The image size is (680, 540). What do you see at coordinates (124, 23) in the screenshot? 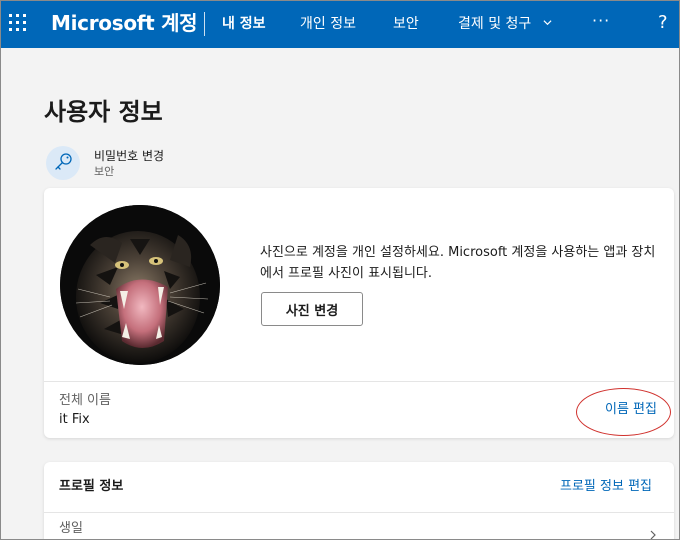
I see `brand-title: Microsoft 계정` at bounding box center [124, 23].